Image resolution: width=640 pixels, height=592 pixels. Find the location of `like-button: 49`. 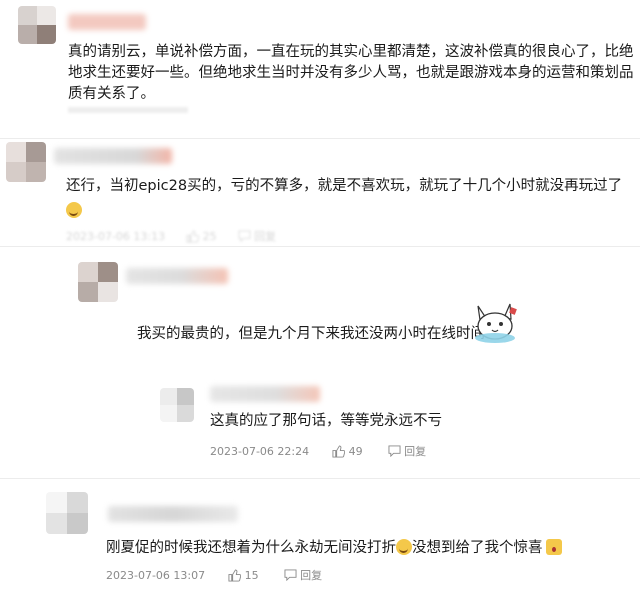

like-button: 49 is located at coordinates (347, 451).